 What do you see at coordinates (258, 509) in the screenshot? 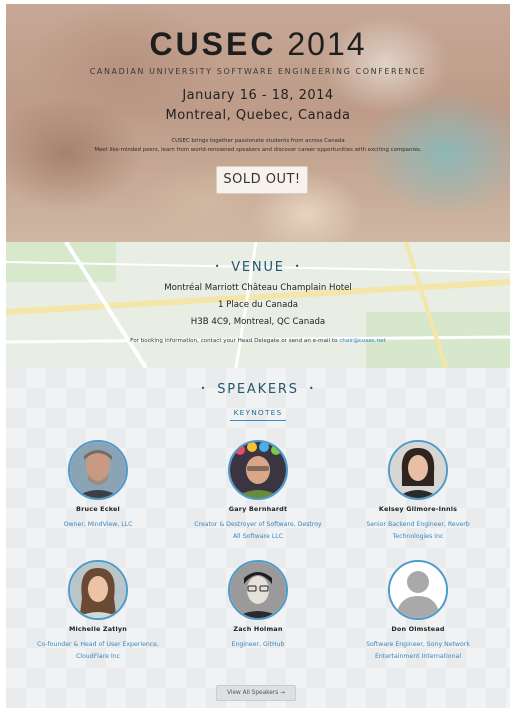
I see `speaker-name: Gary Bernhardt` at bounding box center [258, 509].